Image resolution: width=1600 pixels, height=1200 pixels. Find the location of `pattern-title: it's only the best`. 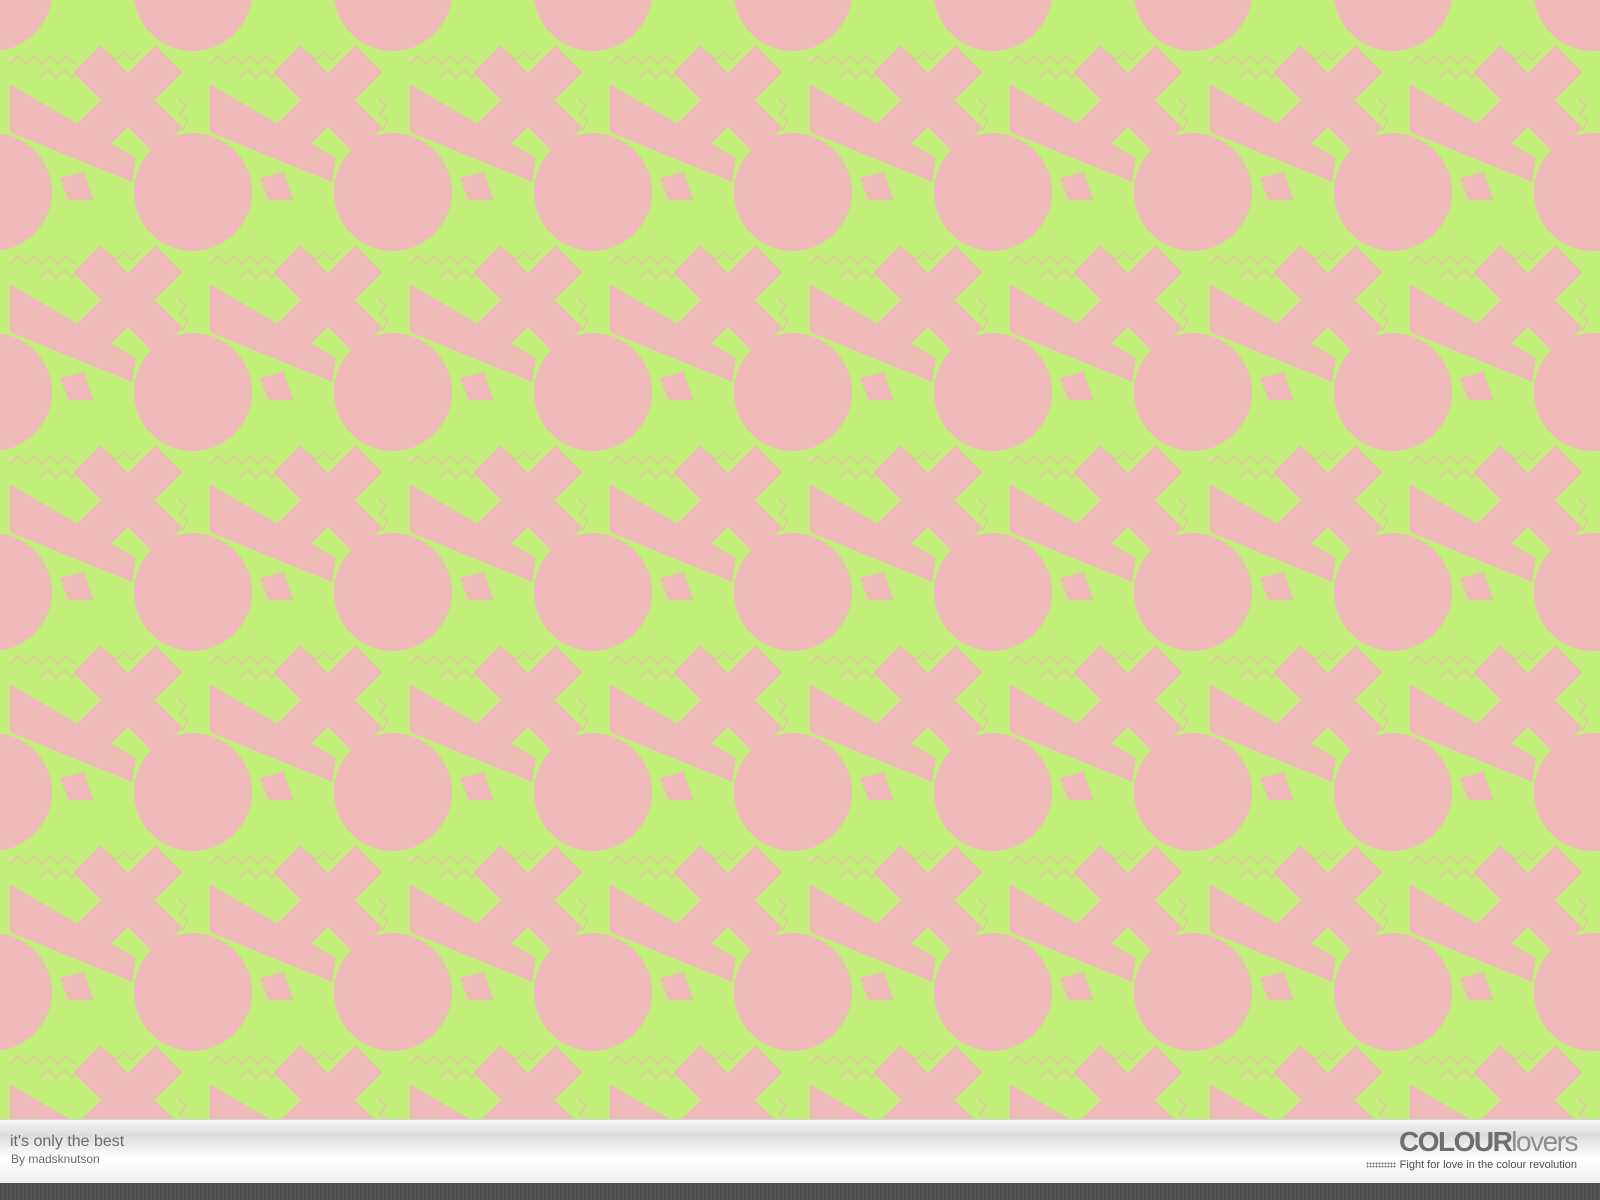

pattern-title: it's only the best is located at coordinates (67, 1141).